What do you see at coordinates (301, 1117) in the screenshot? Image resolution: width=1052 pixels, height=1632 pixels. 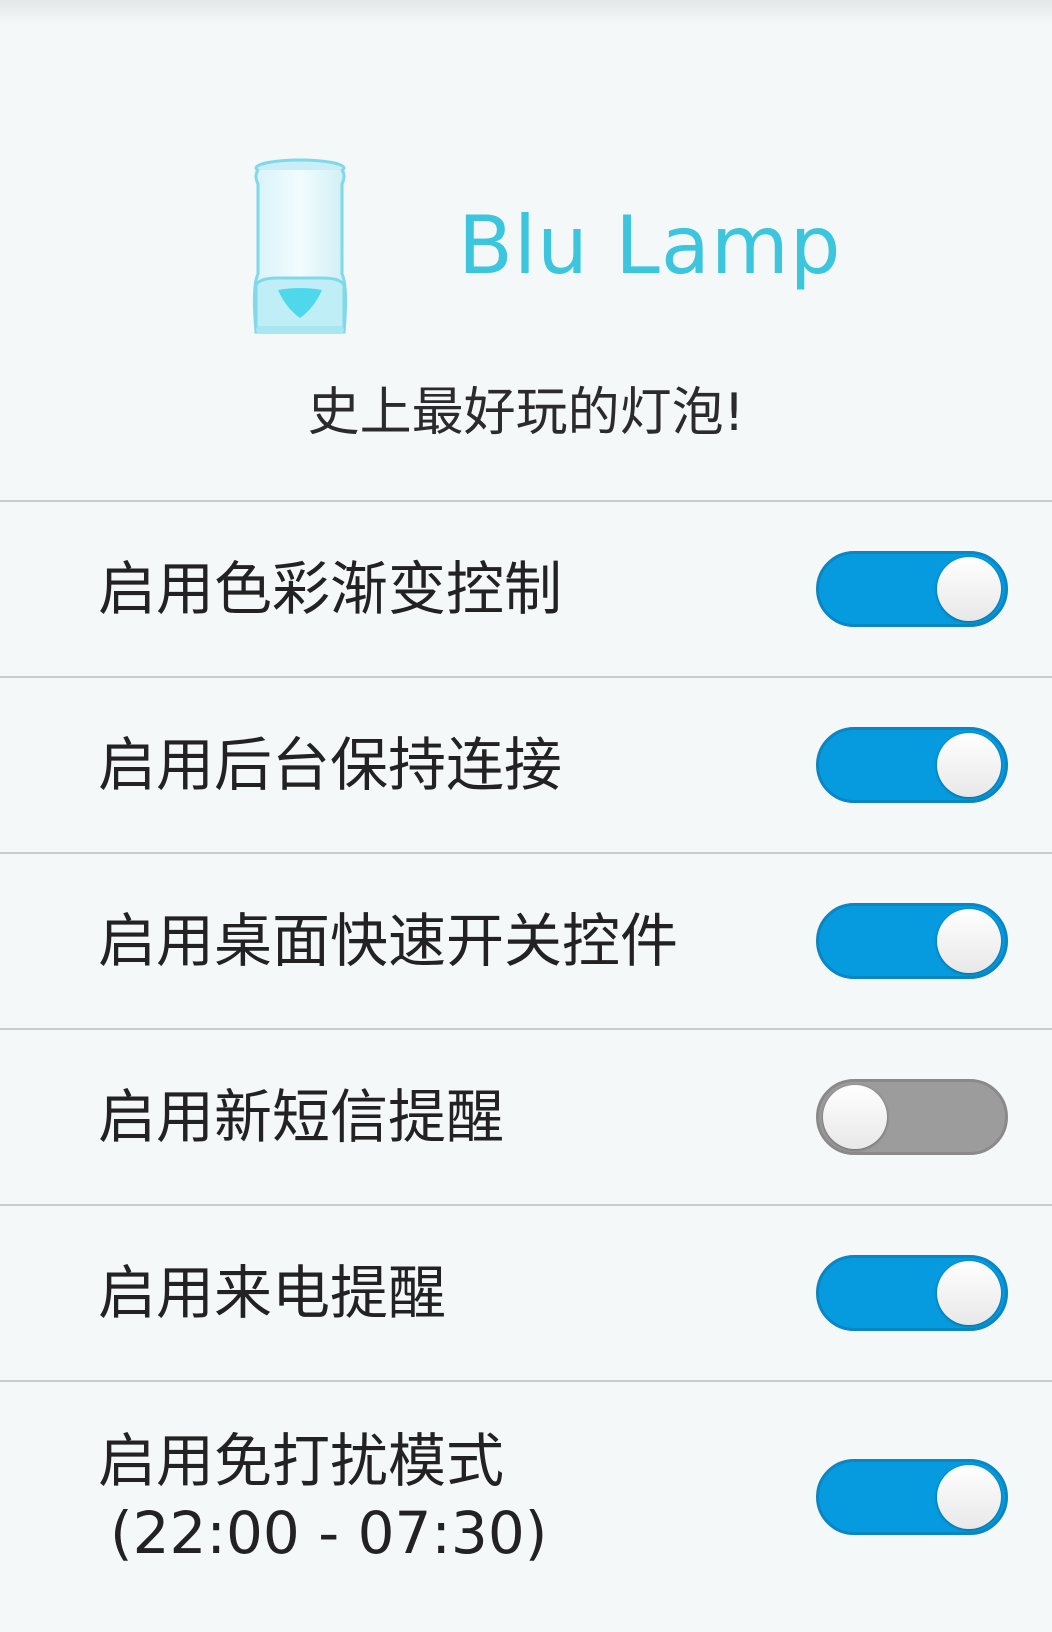 I see `setting-label: 启用新短信提醒` at bounding box center [301, 1117].